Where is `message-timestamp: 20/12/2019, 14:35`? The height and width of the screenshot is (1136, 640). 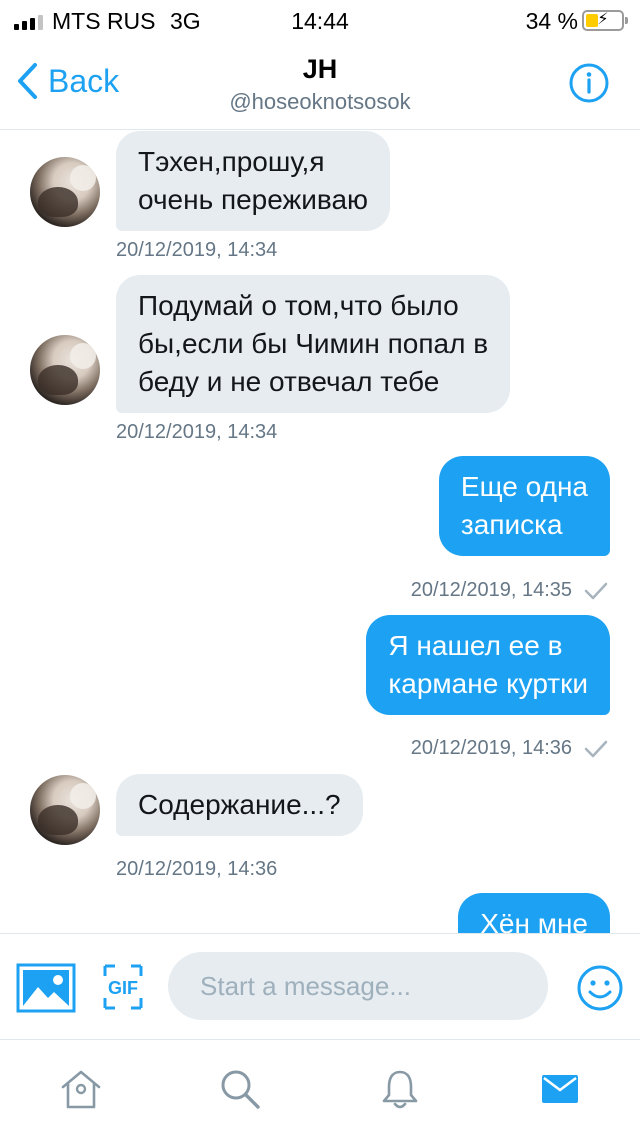 message-timestamp: 20/12/2019, 14:35 is located at coordinates (491, 590).